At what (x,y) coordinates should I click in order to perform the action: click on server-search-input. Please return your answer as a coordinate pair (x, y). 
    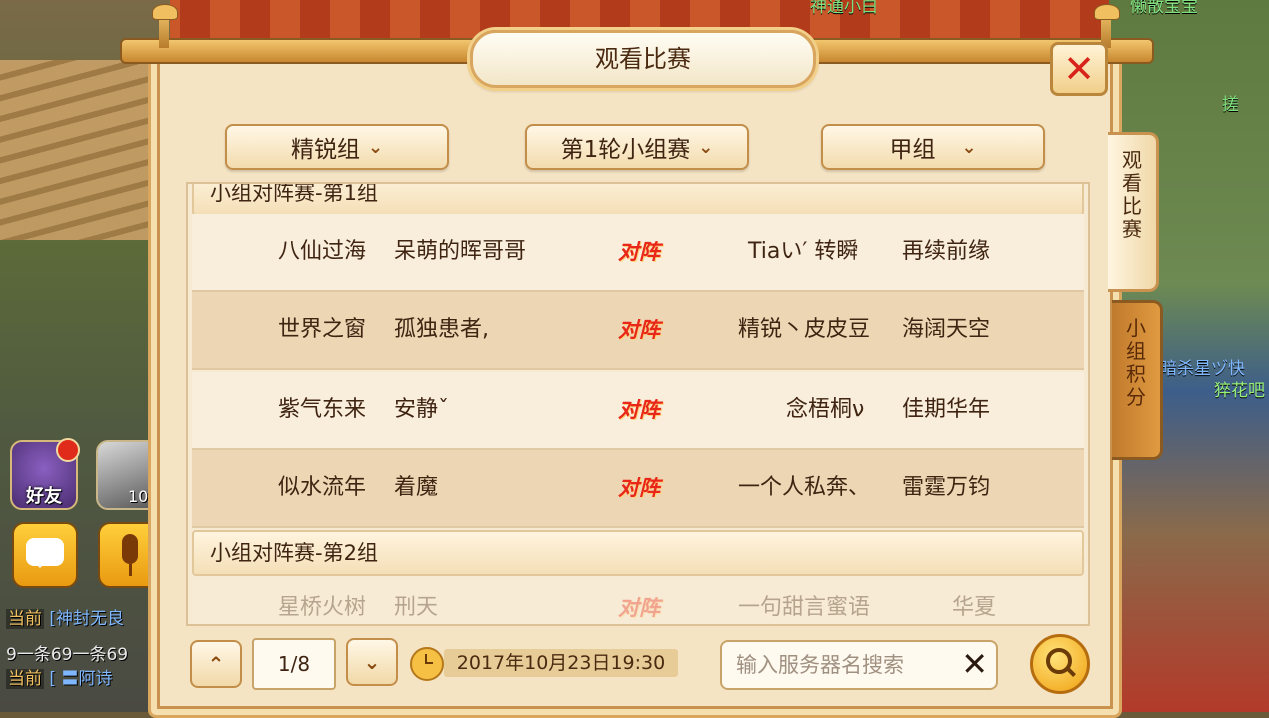
    Looking at the image, I should click on (841, 665).